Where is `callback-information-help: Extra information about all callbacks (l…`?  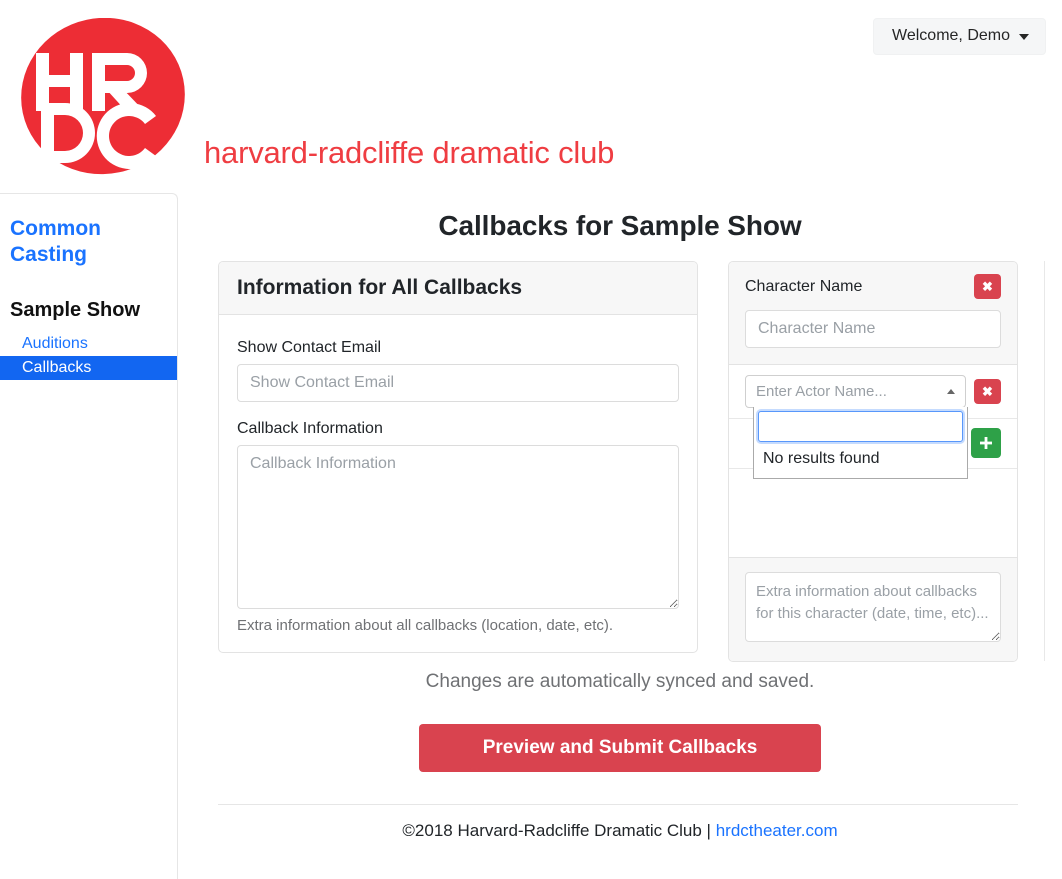 callback-information-help: Extra information about all callbacks (l… is located at coordinates (425, 625).